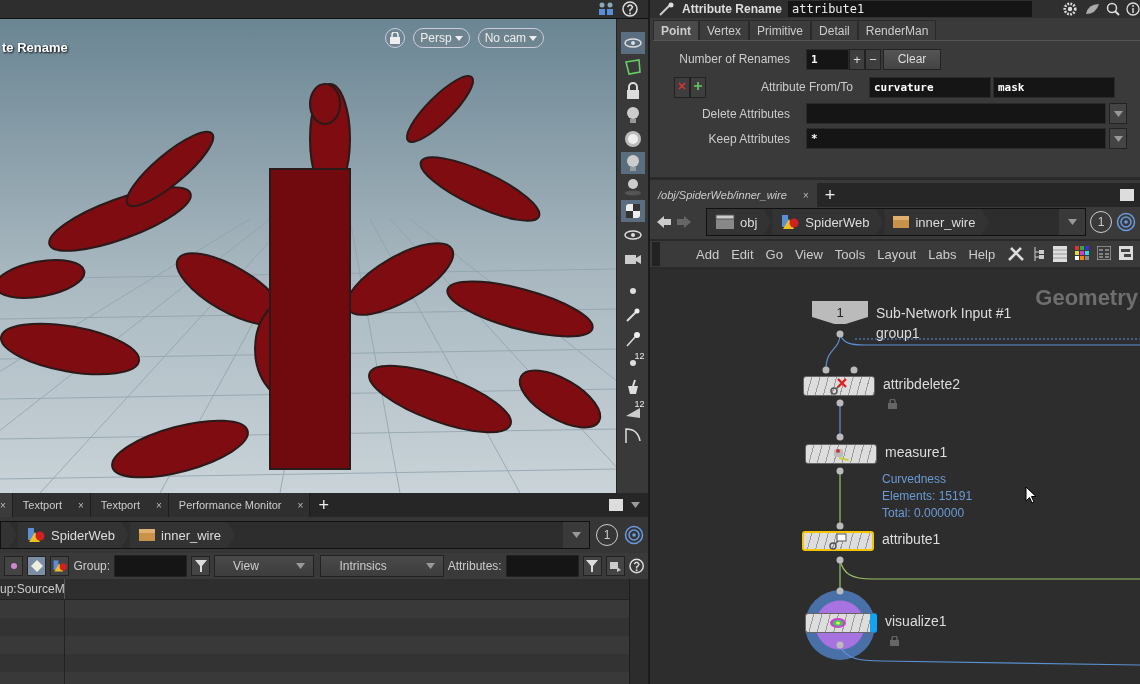  Describe the element at coordinates (632, 363) in the screenshot. I see `dot-tool-button: 12` at that location.